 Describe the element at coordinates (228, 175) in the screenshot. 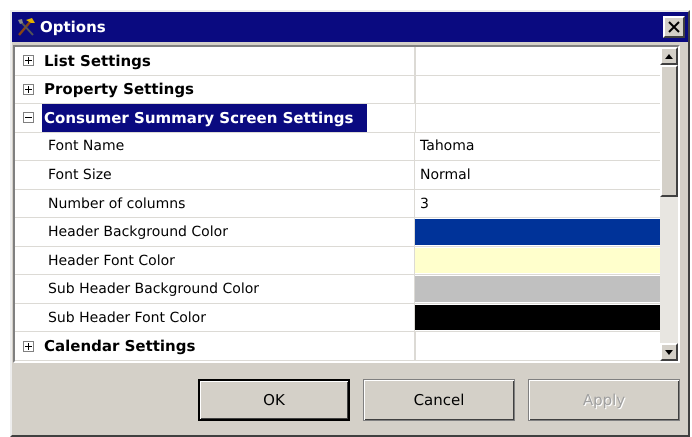

I see `property-name: Font Size` at that location.